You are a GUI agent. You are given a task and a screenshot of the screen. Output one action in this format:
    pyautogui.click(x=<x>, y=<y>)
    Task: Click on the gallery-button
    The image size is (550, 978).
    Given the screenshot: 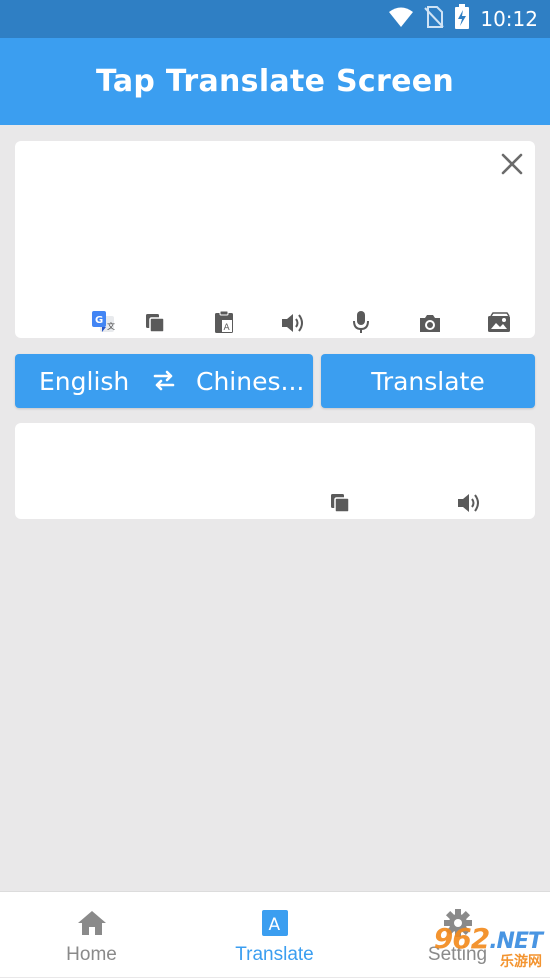 What is the action you would take?
    pyautogui.click(x=499, y=323)
    